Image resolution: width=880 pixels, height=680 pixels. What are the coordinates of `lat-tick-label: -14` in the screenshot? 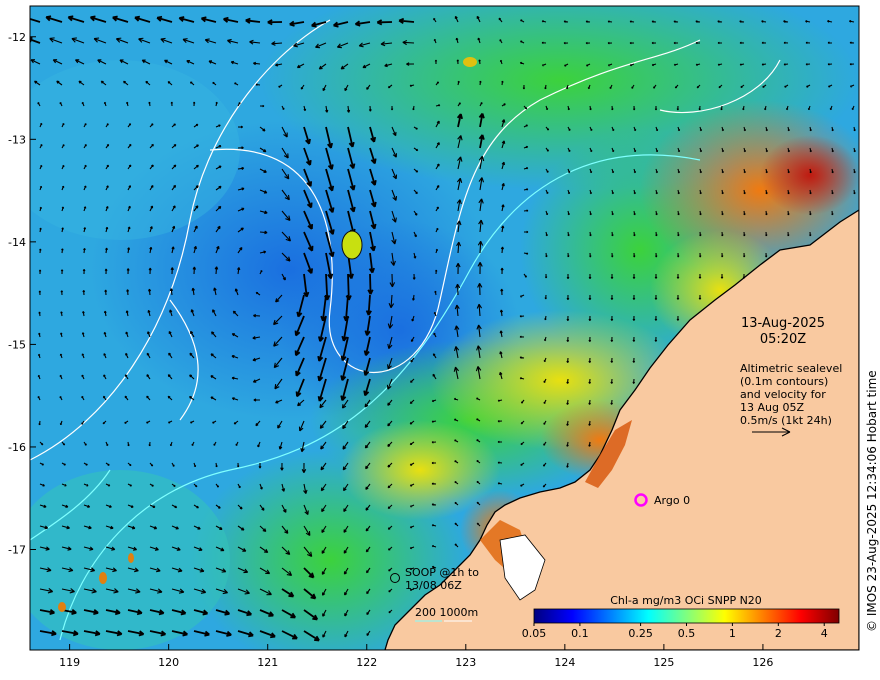 It's located at (17, 242).